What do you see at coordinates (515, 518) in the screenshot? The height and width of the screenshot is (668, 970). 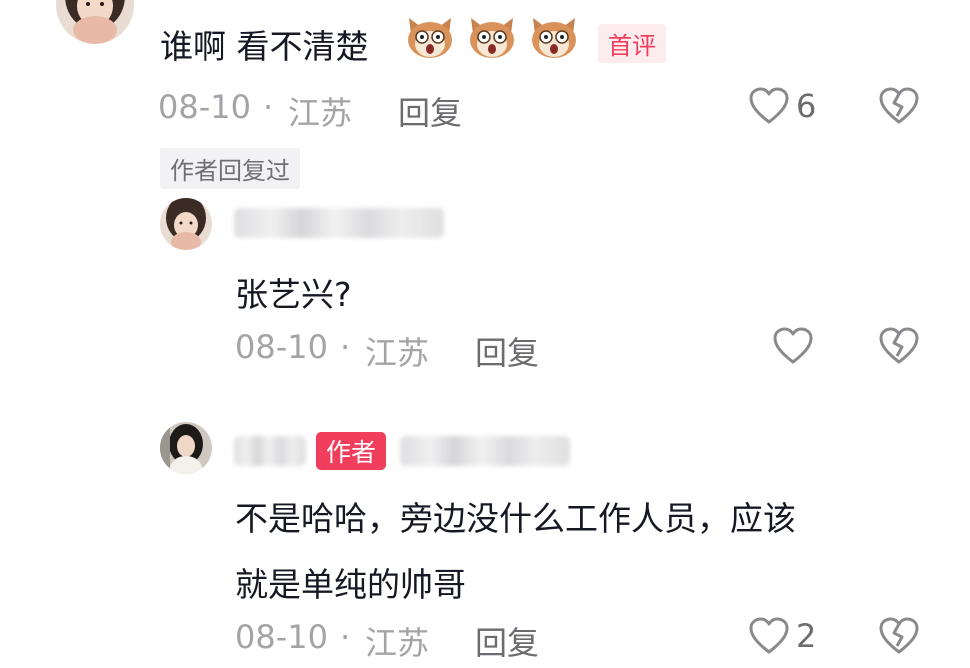 I see `reply-text-line-1: 不是哈哈，旁边没什么工作人员，应该` at bounding box center [515, 518].